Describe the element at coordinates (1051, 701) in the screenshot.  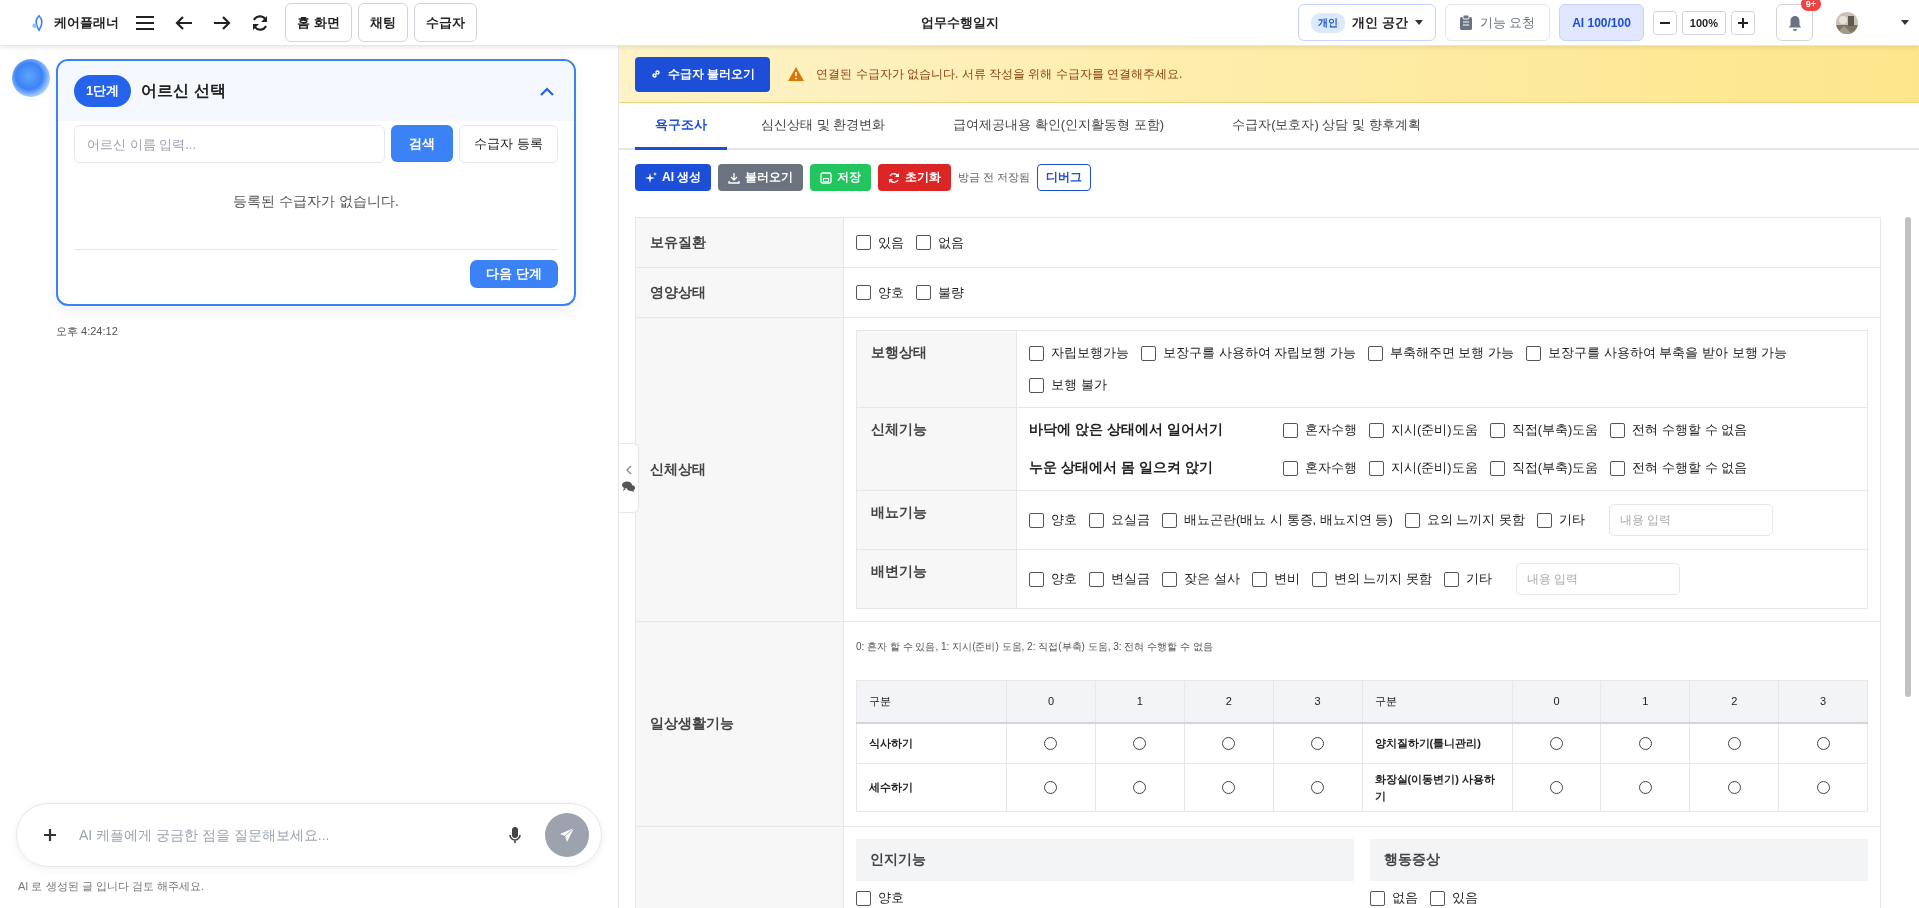
I see `column-header: 0` at that location.